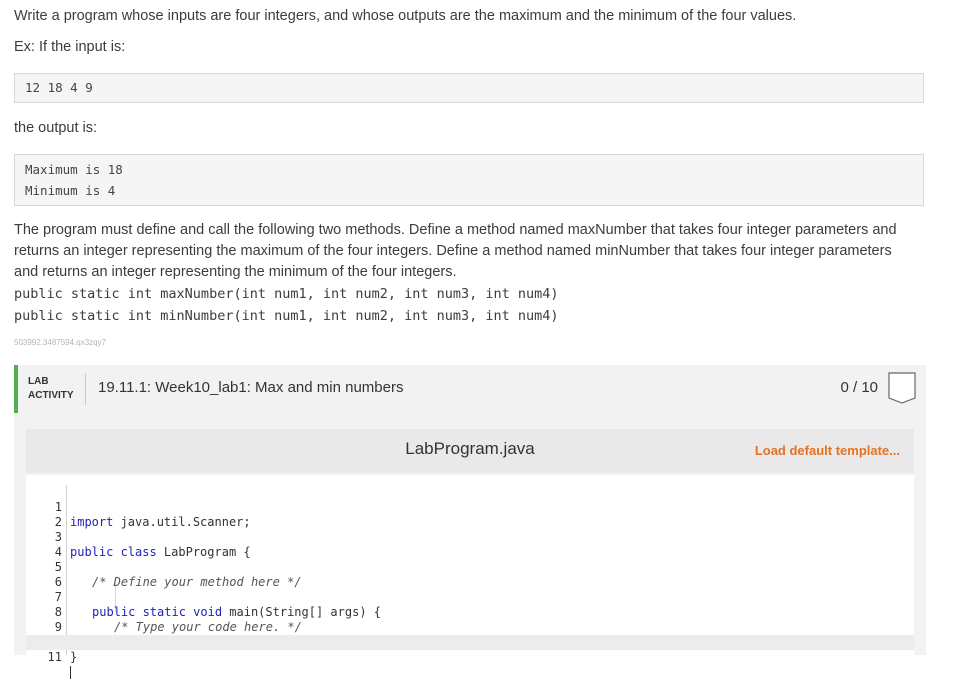 The image size is (969, 695). I want to click on code-line: 10 }, so click(470, 642).